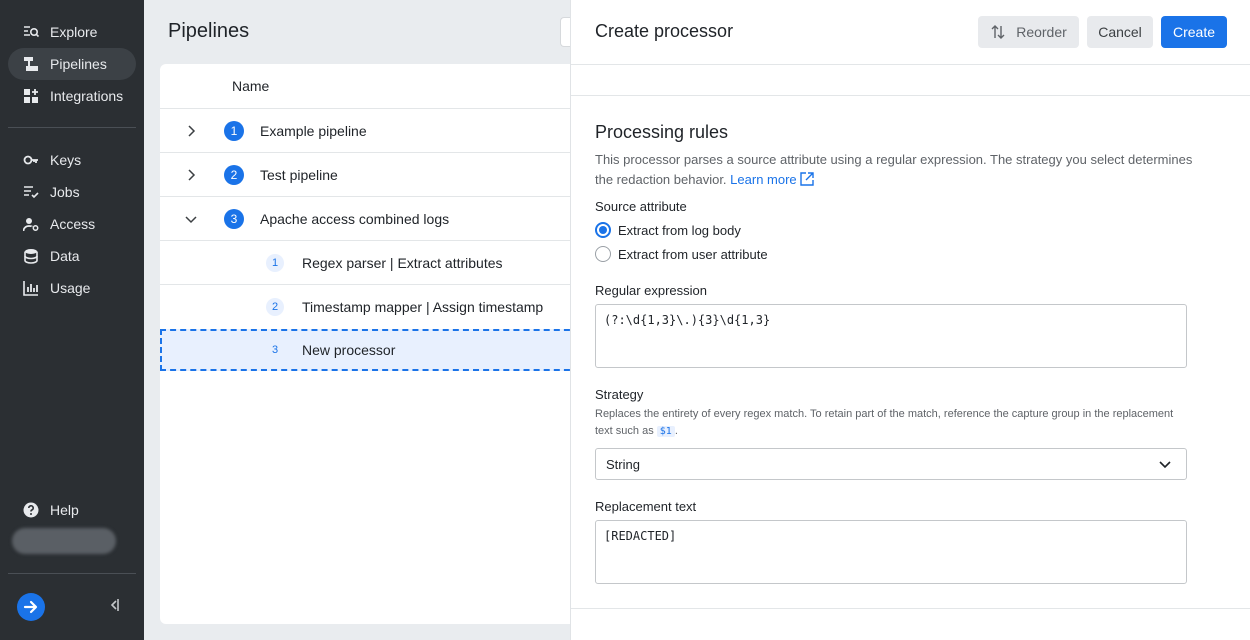  I want to click on sidebar-item-data: Data, so click(72, 256).